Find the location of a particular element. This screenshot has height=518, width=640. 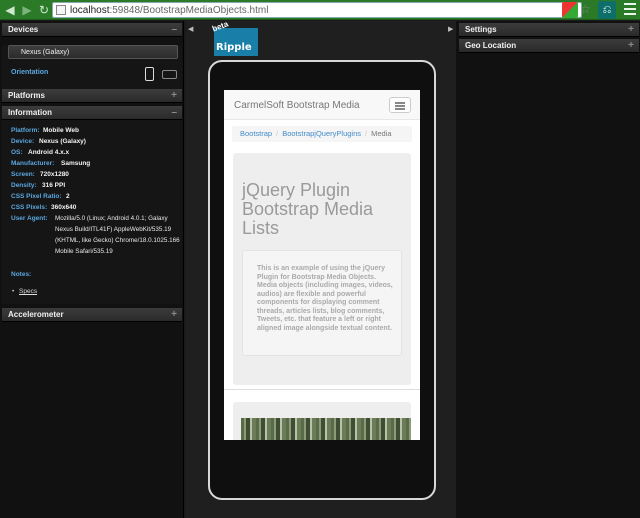

specs-link: Specs is located at coordinates (24, 291).